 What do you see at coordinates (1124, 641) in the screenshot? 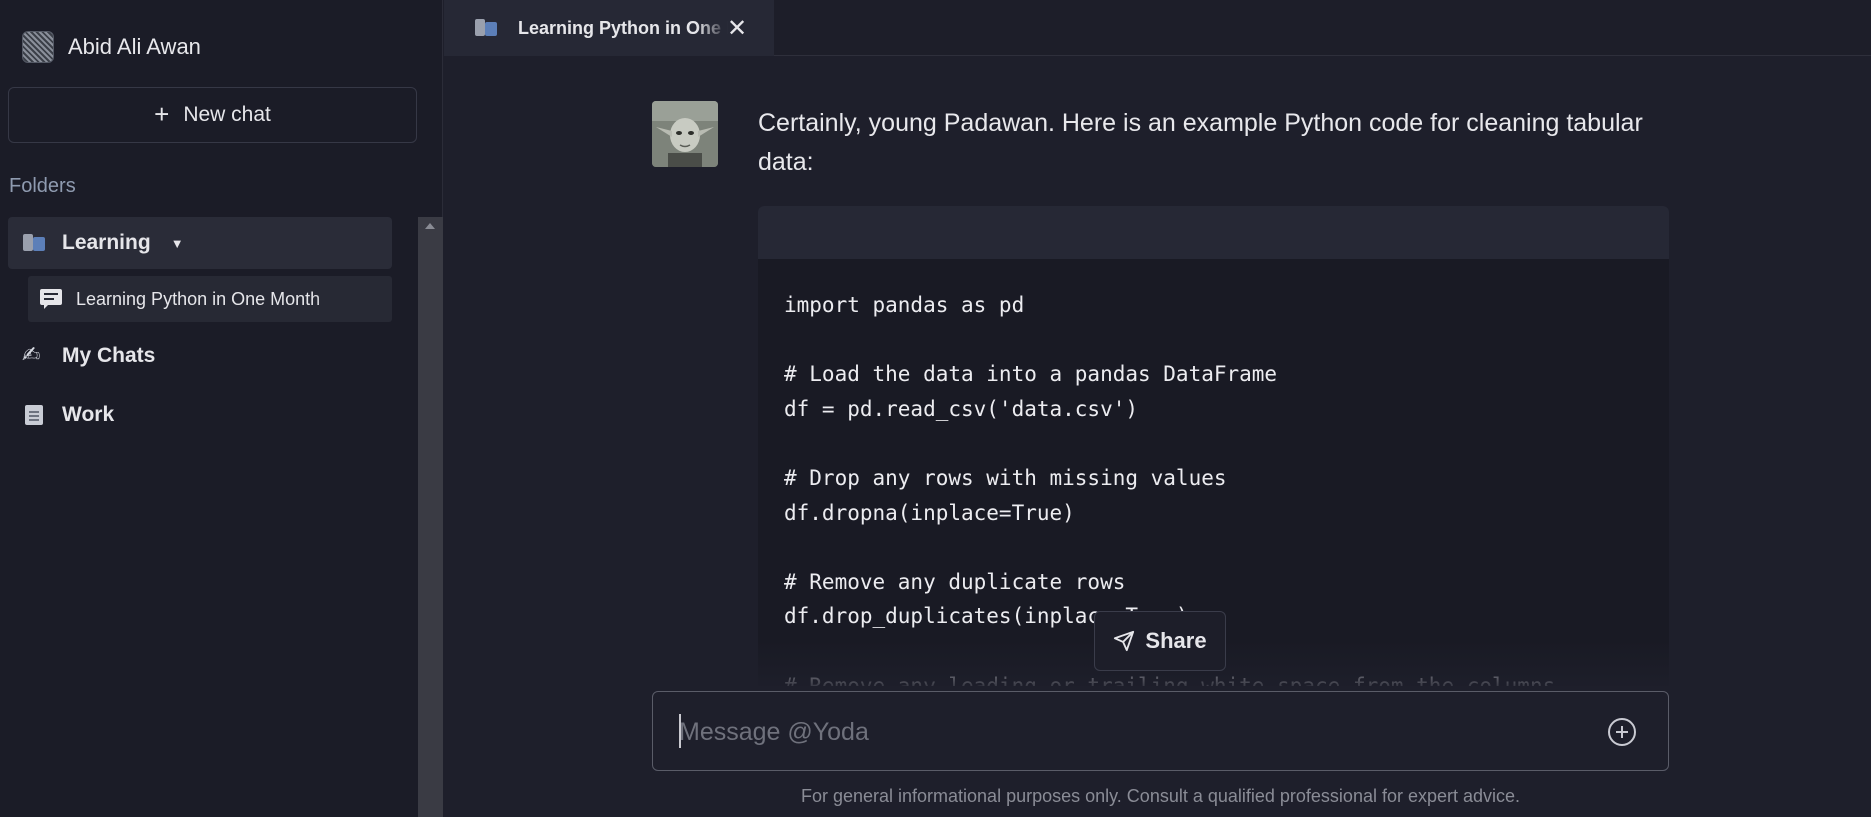
I see `send-icon` at bounding box center [1124, 641].